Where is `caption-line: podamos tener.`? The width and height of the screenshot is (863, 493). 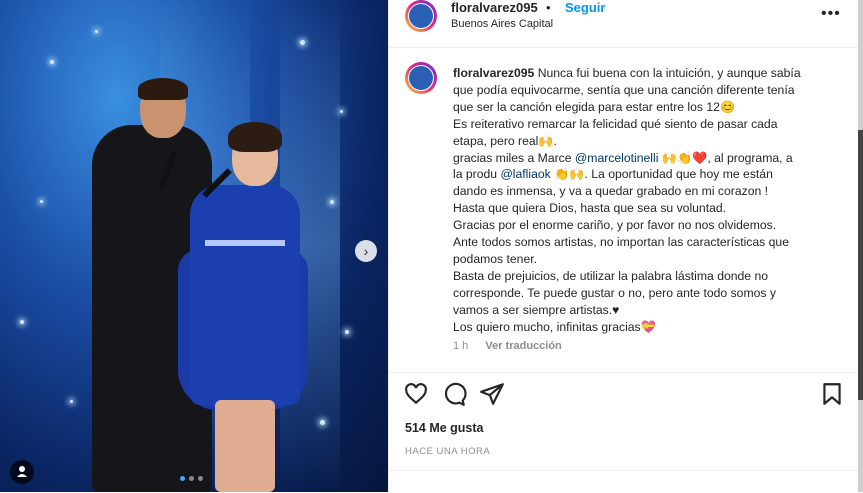
caption-line: podamos tener. is located at coordinates (495, 258).